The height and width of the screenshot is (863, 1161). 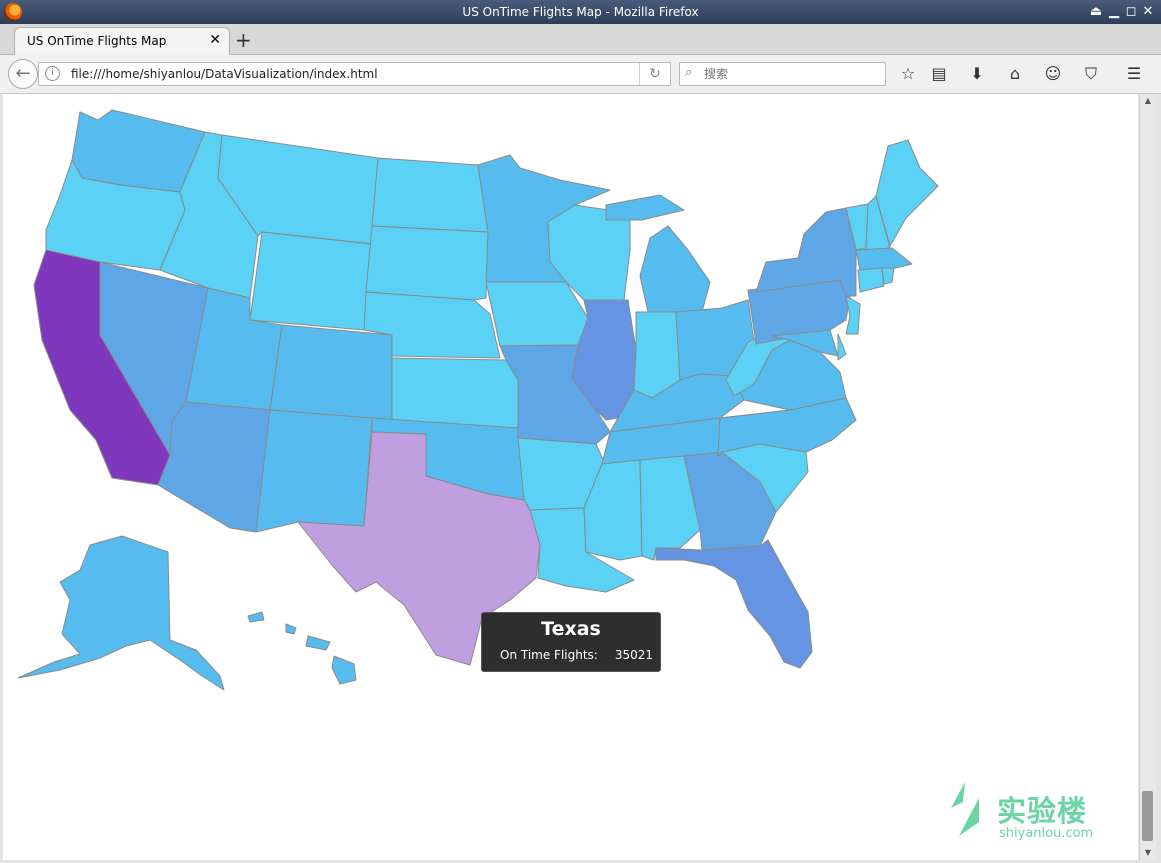 What do you see at coordinates (791, 74) in the screenshot?
I see `search-input` at bounding box center [791, 74].